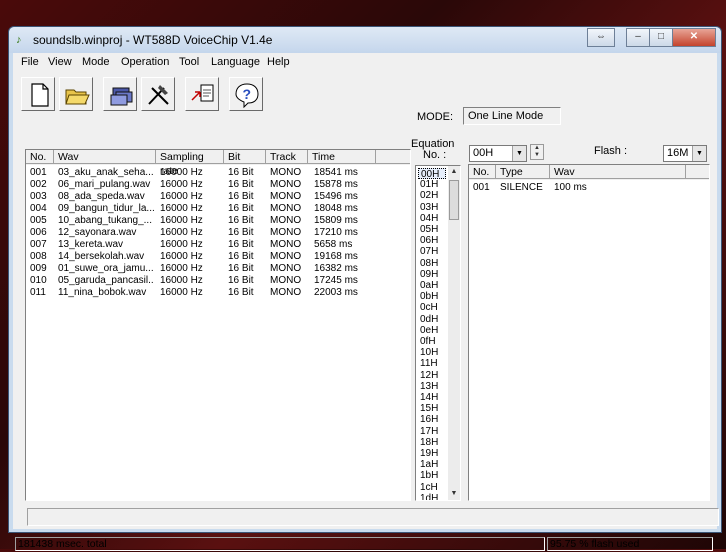 The image size is (726, 552). What do you see at coordinates (432, 307) in the screenshot?
I see `equation-item: 0cH` at bounding box center [432, 307].